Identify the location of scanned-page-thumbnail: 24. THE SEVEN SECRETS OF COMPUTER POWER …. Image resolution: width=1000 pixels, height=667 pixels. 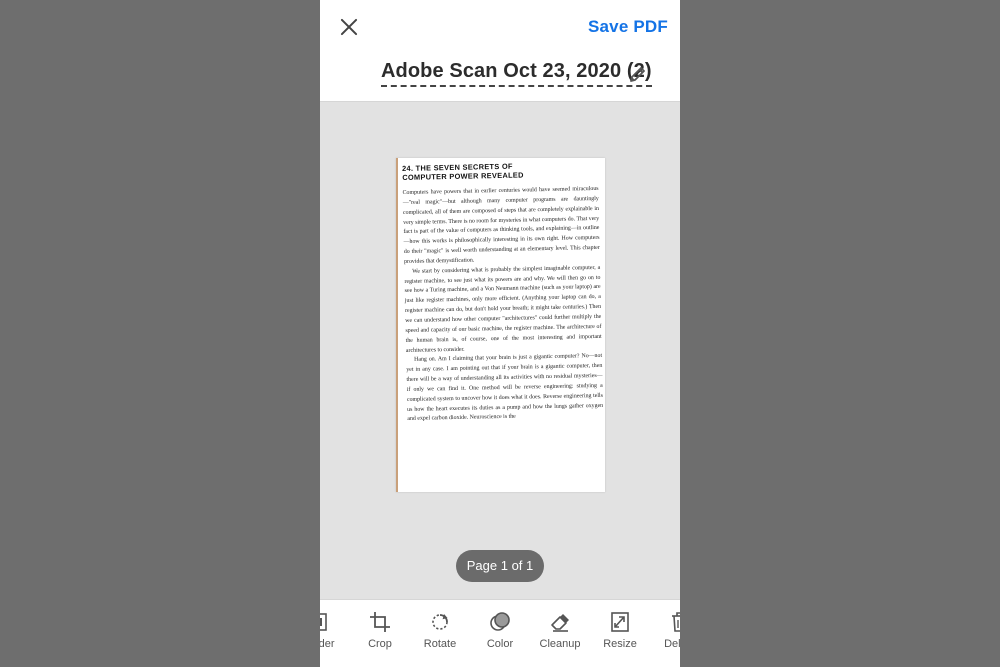
(500, 325).